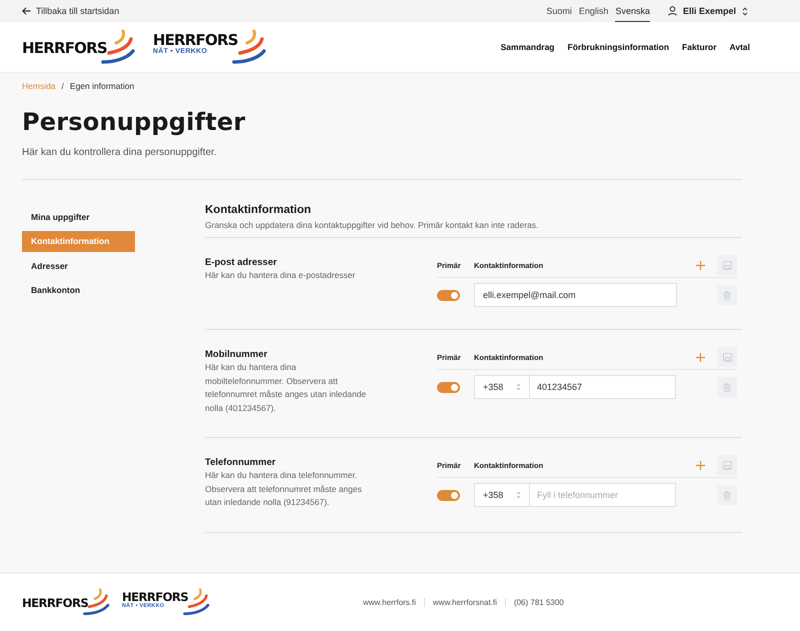  What do you see at coordinates (699, 47) in the screenshot?
I see `nav-link: Fakturor` at bounding box center [699, 47].